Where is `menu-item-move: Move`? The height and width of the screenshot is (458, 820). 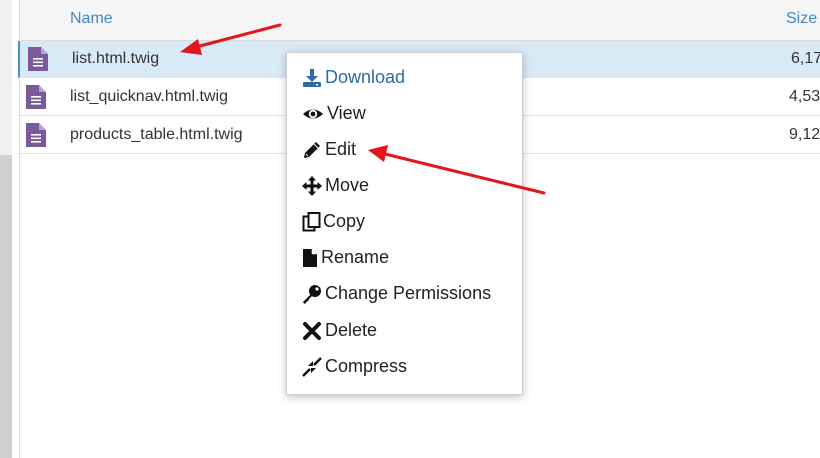 menu-item-move: Move is located at coordinates (404, 185).